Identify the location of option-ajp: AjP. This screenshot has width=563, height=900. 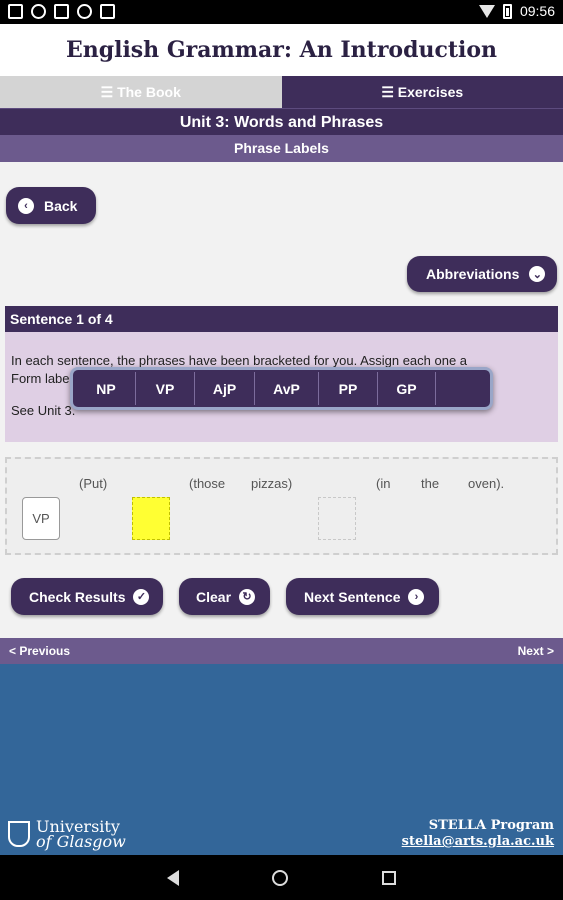
(225, 388).